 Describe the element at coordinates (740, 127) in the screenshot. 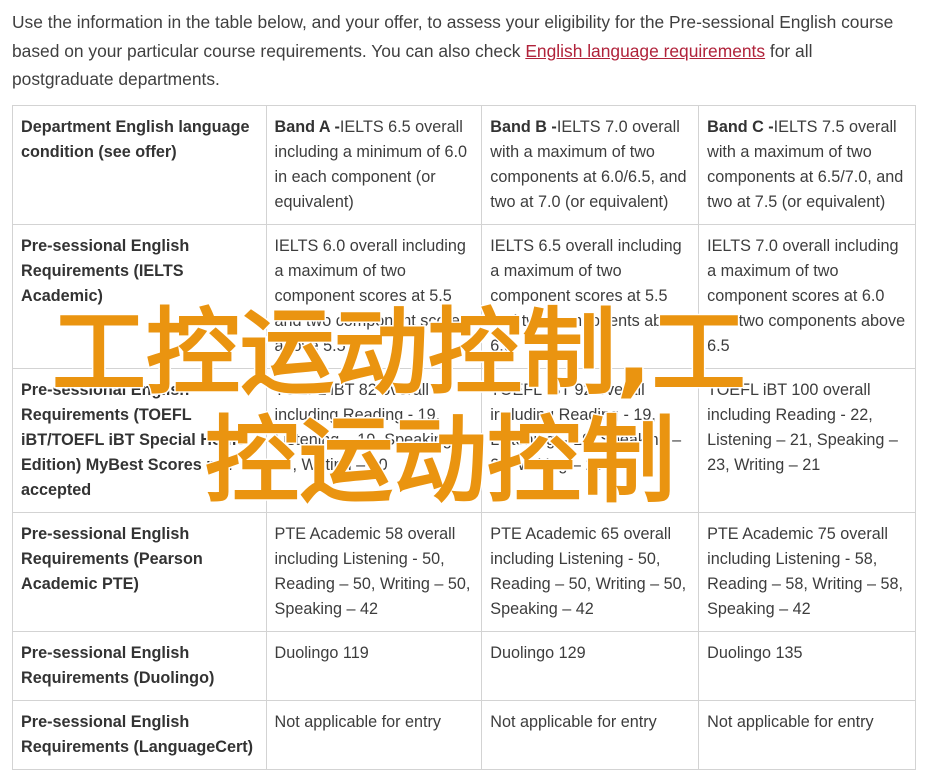

I see `band-c-name: Band C -` at that location.